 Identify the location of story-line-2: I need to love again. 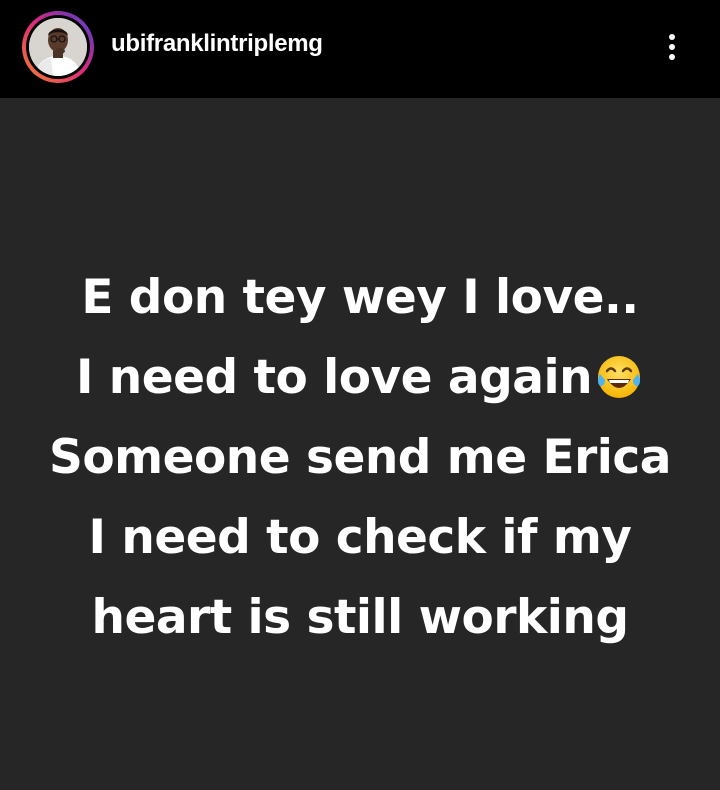
(360, 378).